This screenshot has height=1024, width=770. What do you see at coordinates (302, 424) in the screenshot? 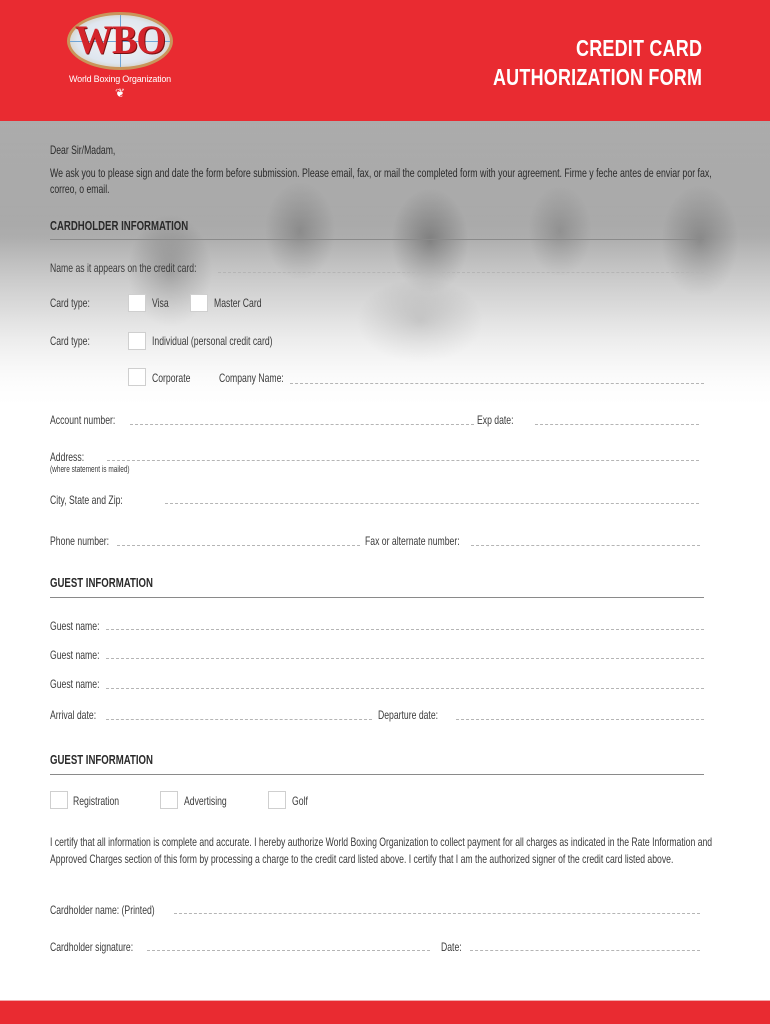
I see `account-number-field` at bounding box center [302, 424].